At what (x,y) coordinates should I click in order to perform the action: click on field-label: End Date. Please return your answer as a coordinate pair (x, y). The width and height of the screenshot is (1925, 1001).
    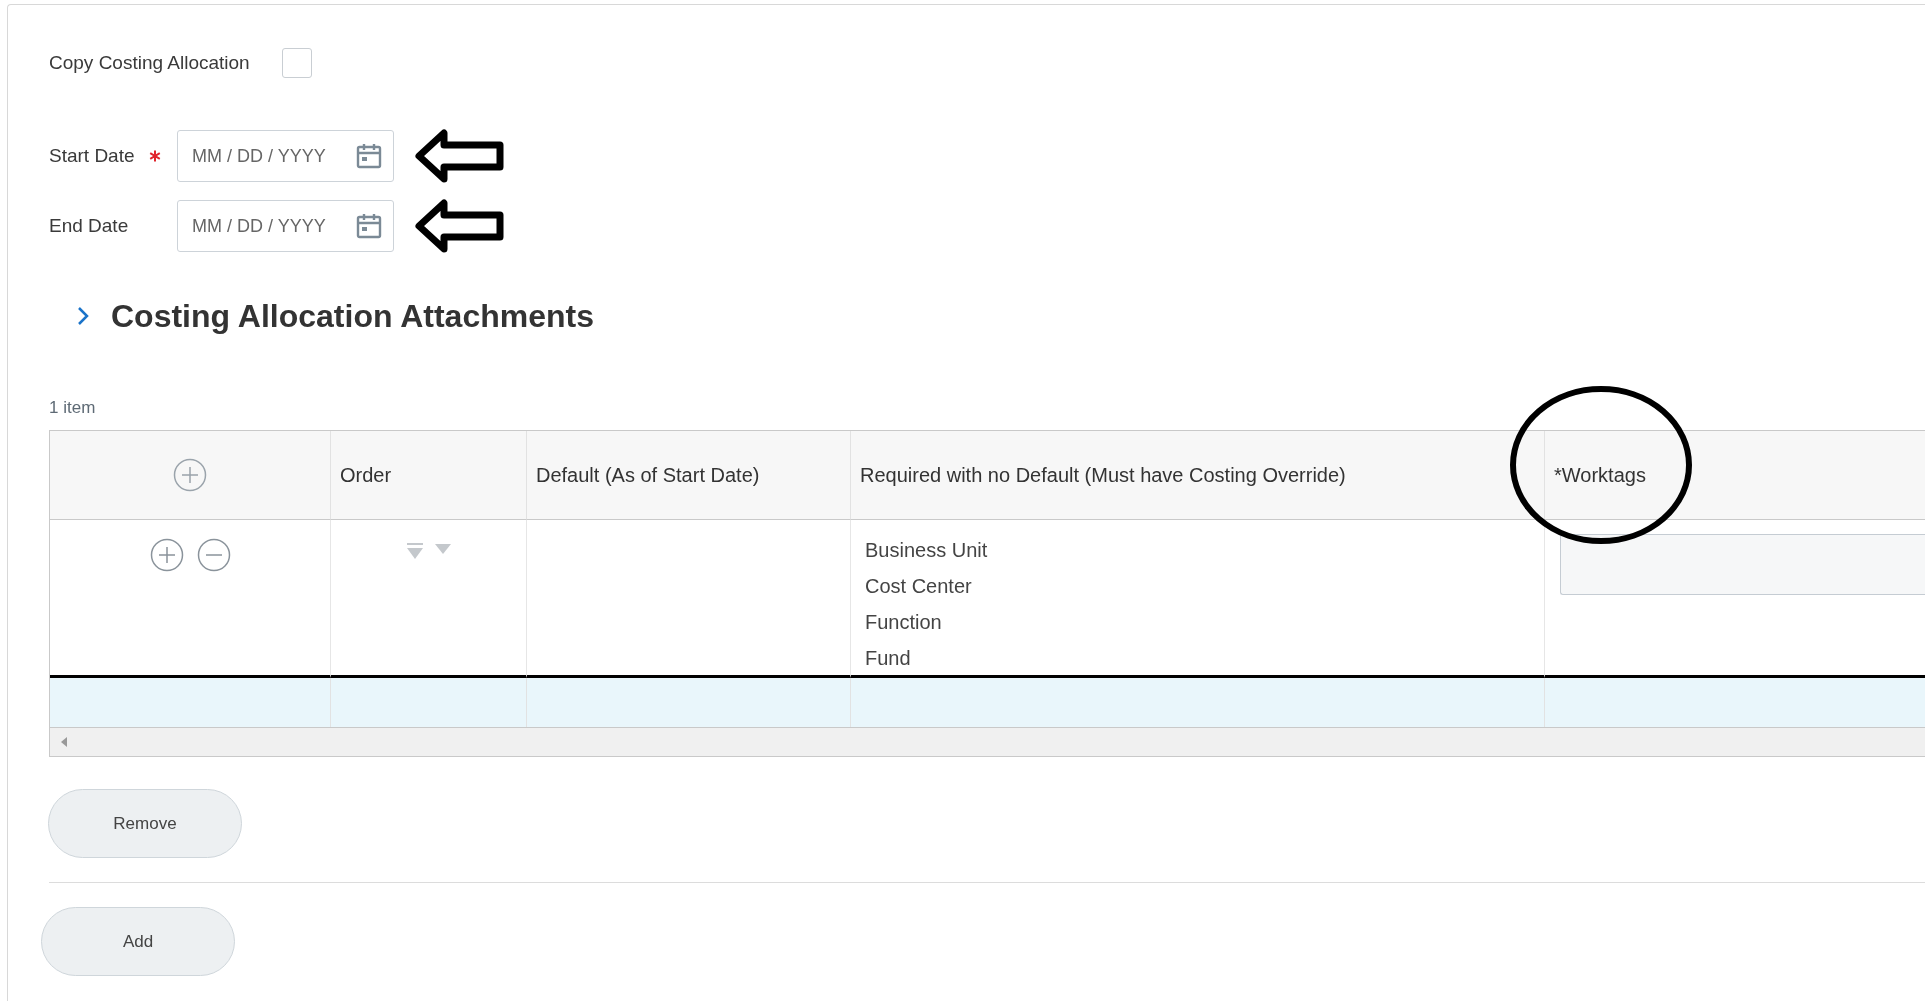
    Looking at the image, I should click on (89, 226).